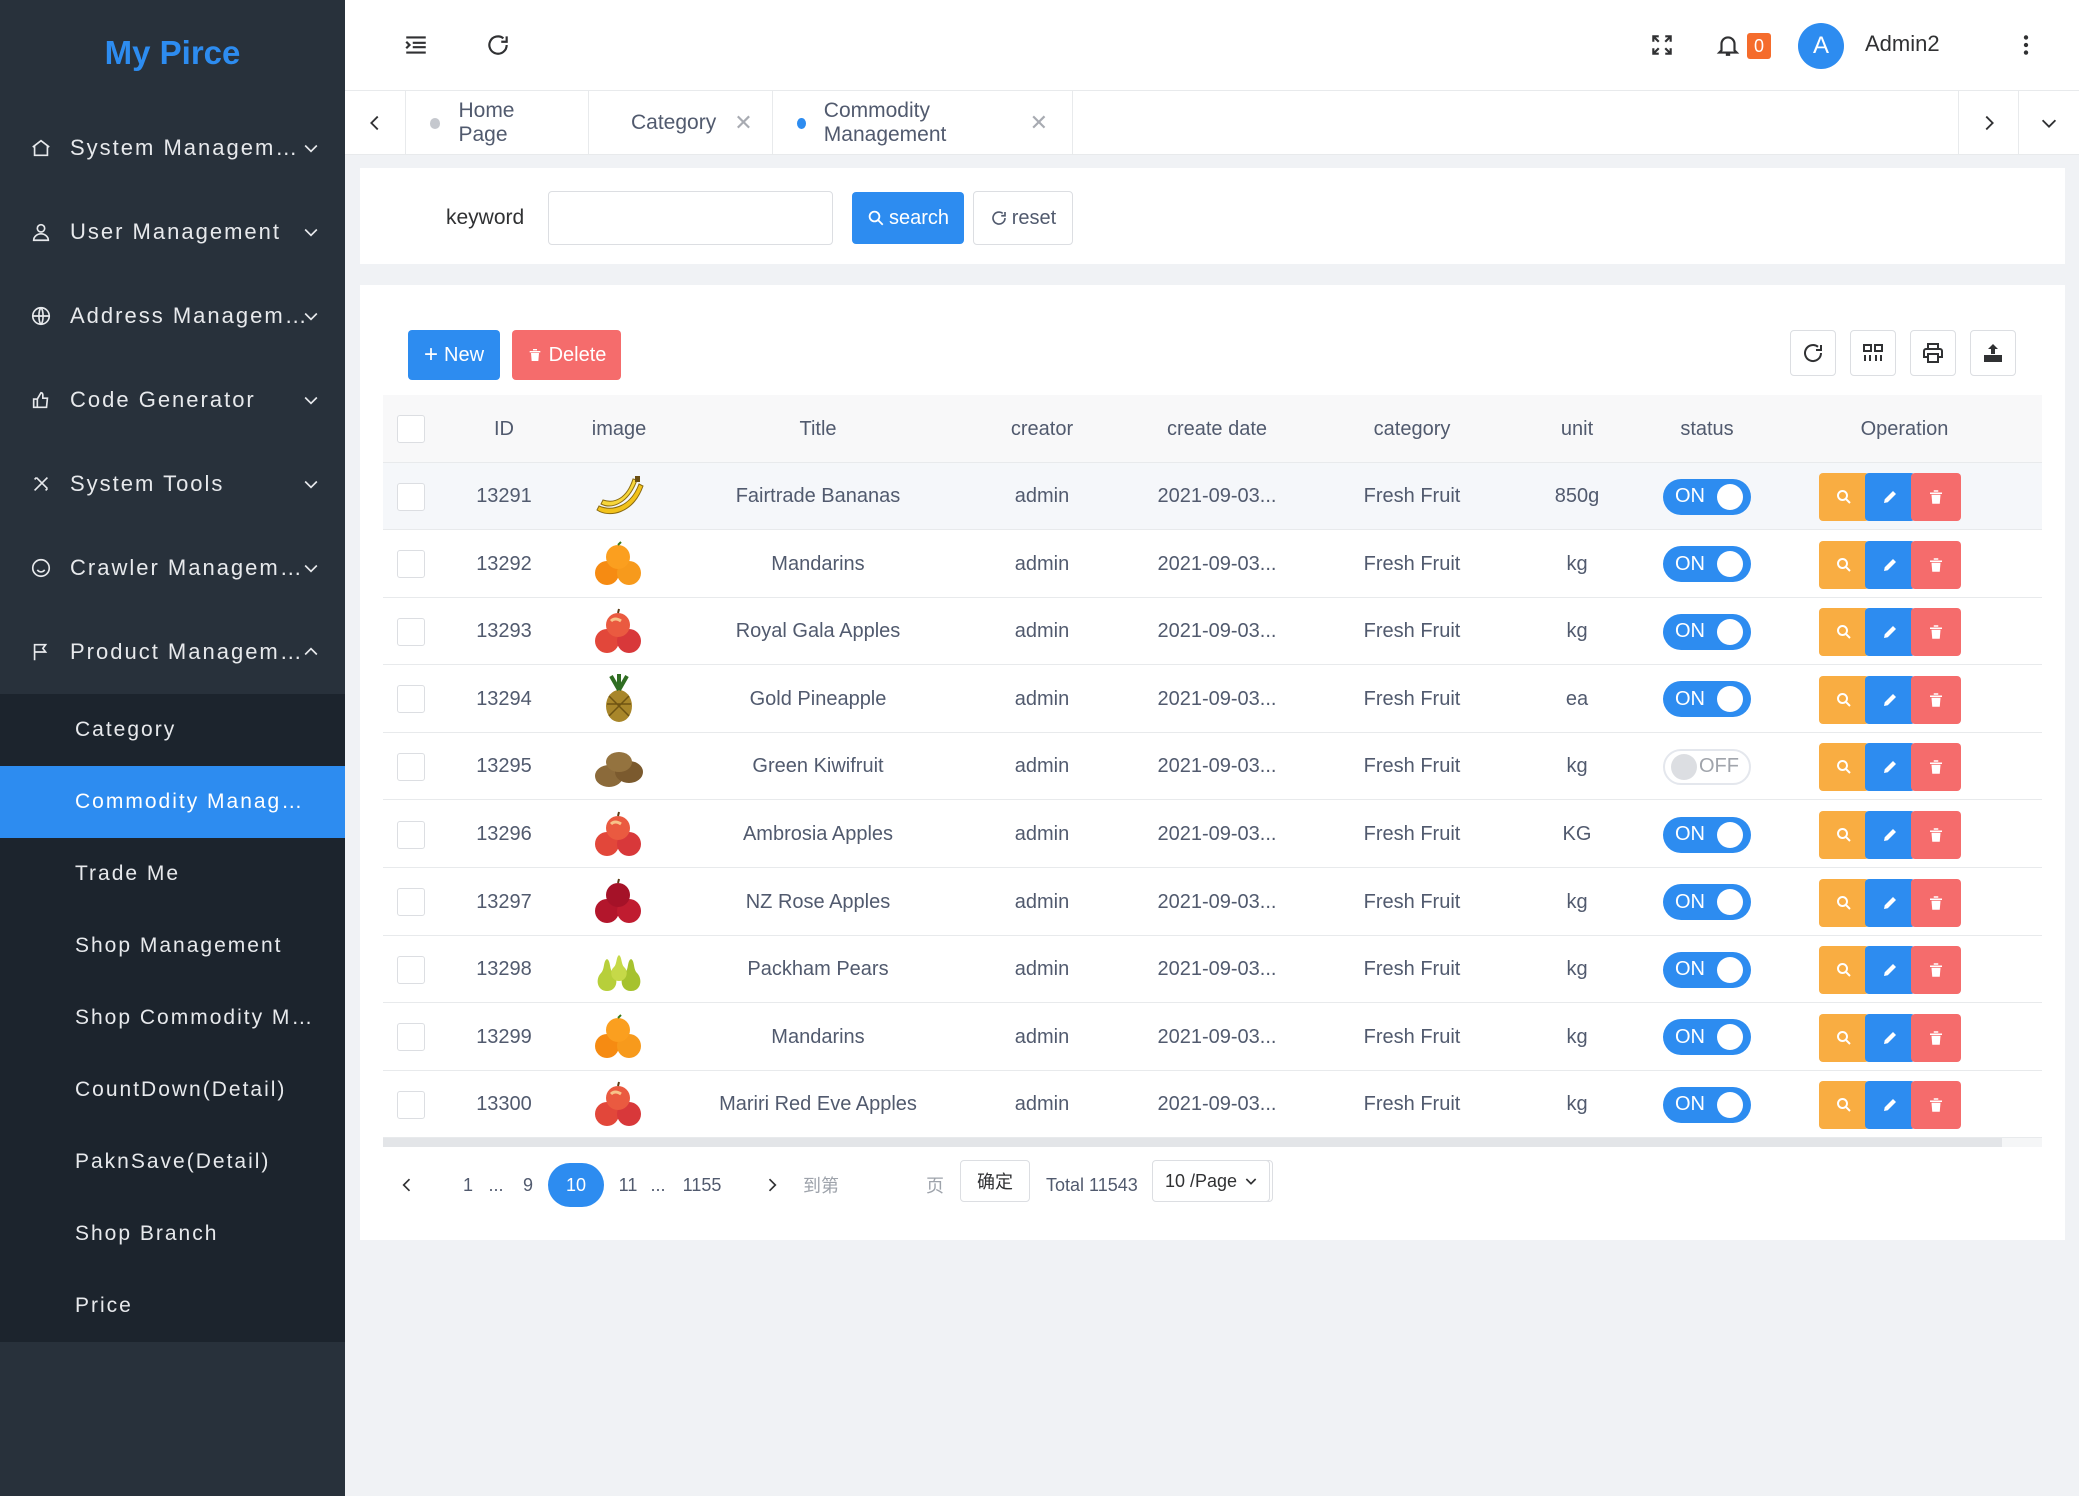 The image size is (2079, 1496). I want to click on app-logo: My Pirce, so click(172, 53).